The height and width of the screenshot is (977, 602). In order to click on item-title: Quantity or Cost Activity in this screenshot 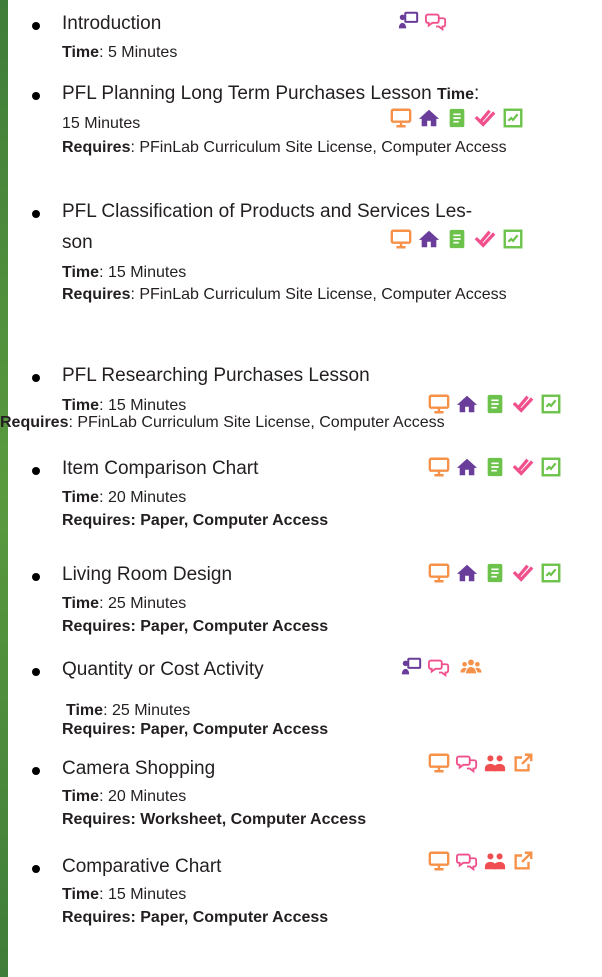, I will do `click(163, 669)`.